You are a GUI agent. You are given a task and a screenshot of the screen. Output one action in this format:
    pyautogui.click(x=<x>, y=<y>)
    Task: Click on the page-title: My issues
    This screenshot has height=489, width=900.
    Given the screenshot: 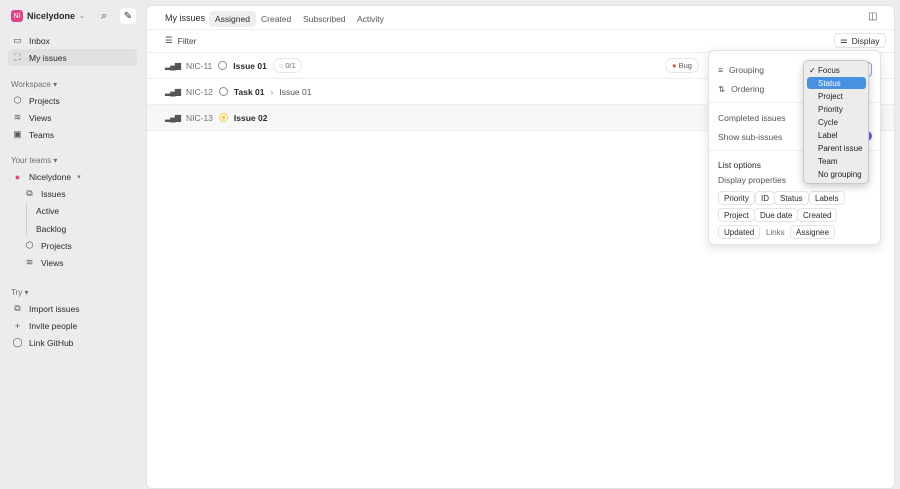 What is the action you would take?
    pyautogui.click(x=185, y=18)
    